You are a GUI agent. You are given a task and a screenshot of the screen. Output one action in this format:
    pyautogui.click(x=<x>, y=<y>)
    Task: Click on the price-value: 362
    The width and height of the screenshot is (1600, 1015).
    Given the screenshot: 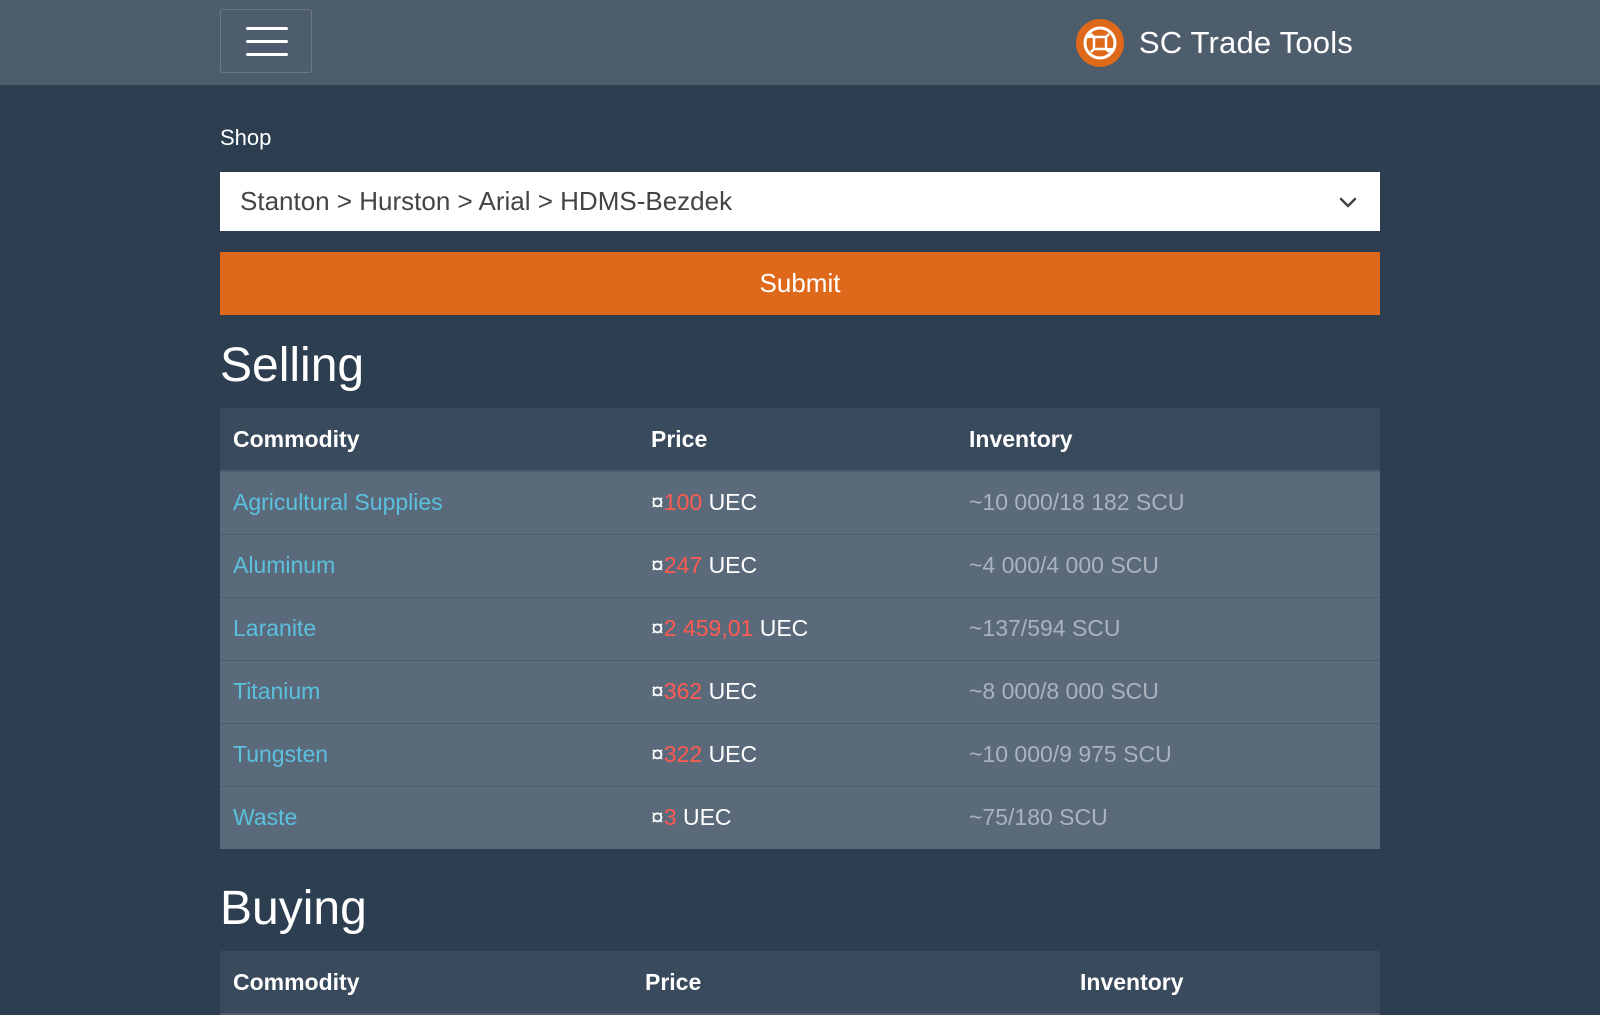 What is the action you would take?
    pyautogui.click(x=683, y=691)
    